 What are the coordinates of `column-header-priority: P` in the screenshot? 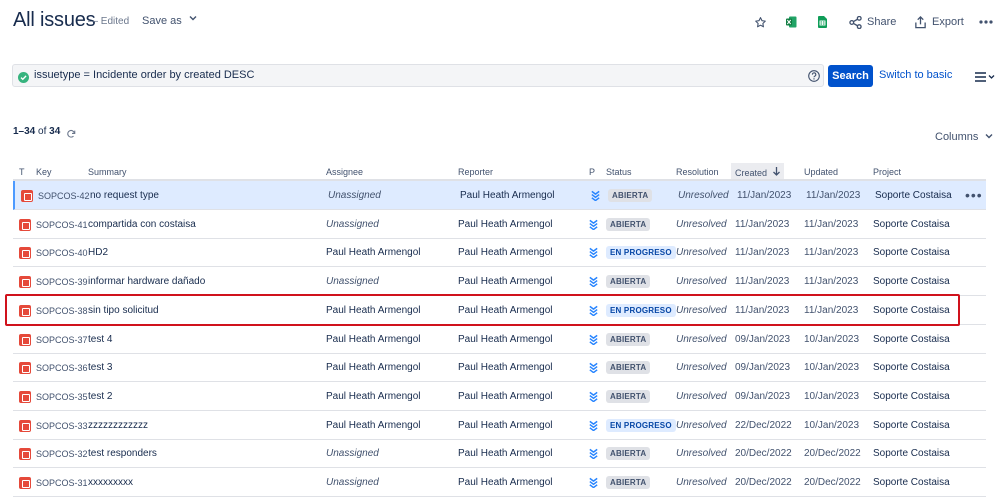 It's located at (592, 172).